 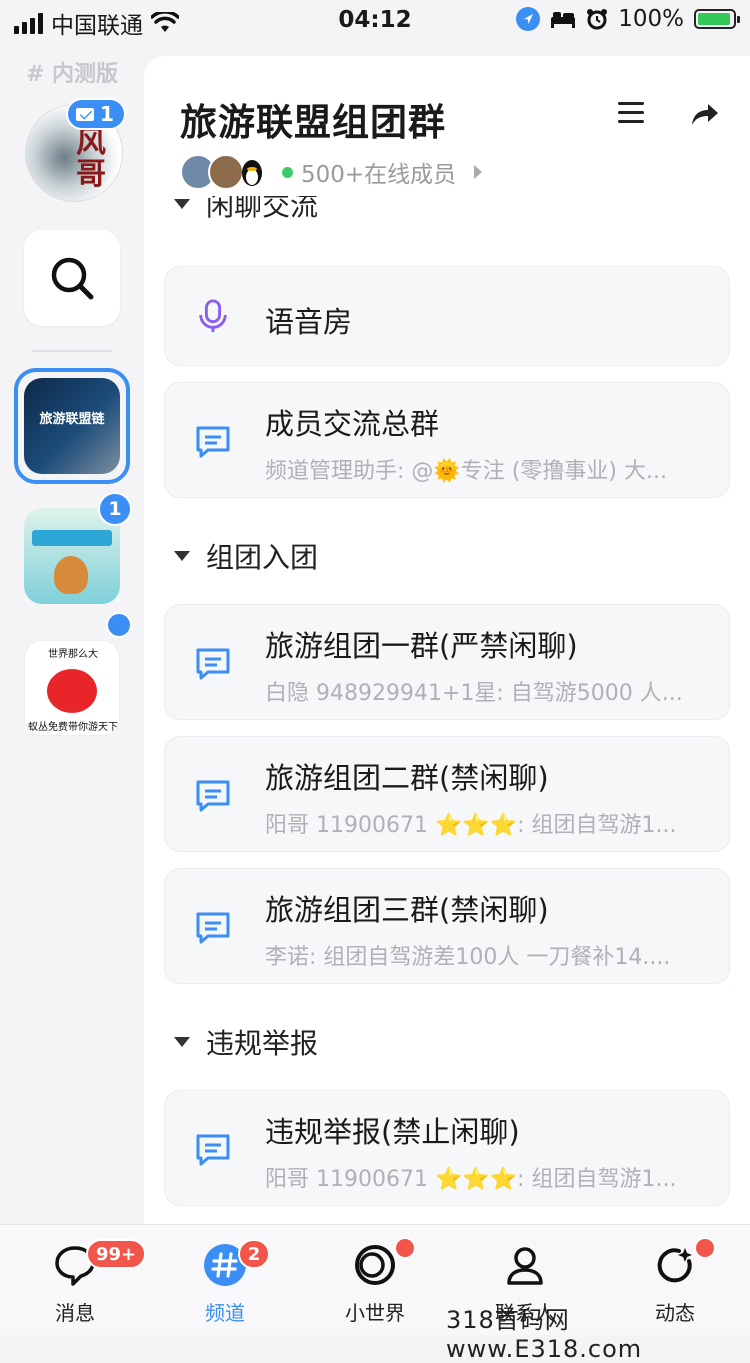 I want to click on guild-travel-alliance: 旅游联盟链, so click(x=72, y=426).